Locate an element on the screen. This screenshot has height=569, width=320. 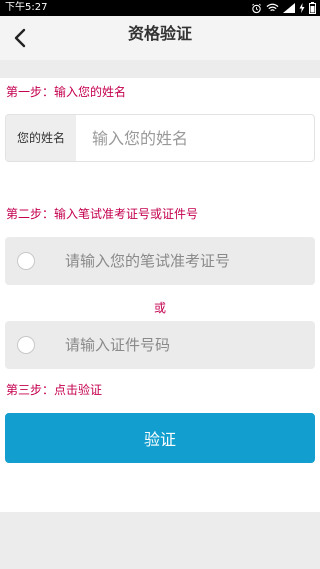
verify-button: 验证 is located at coordinates (160, 438).